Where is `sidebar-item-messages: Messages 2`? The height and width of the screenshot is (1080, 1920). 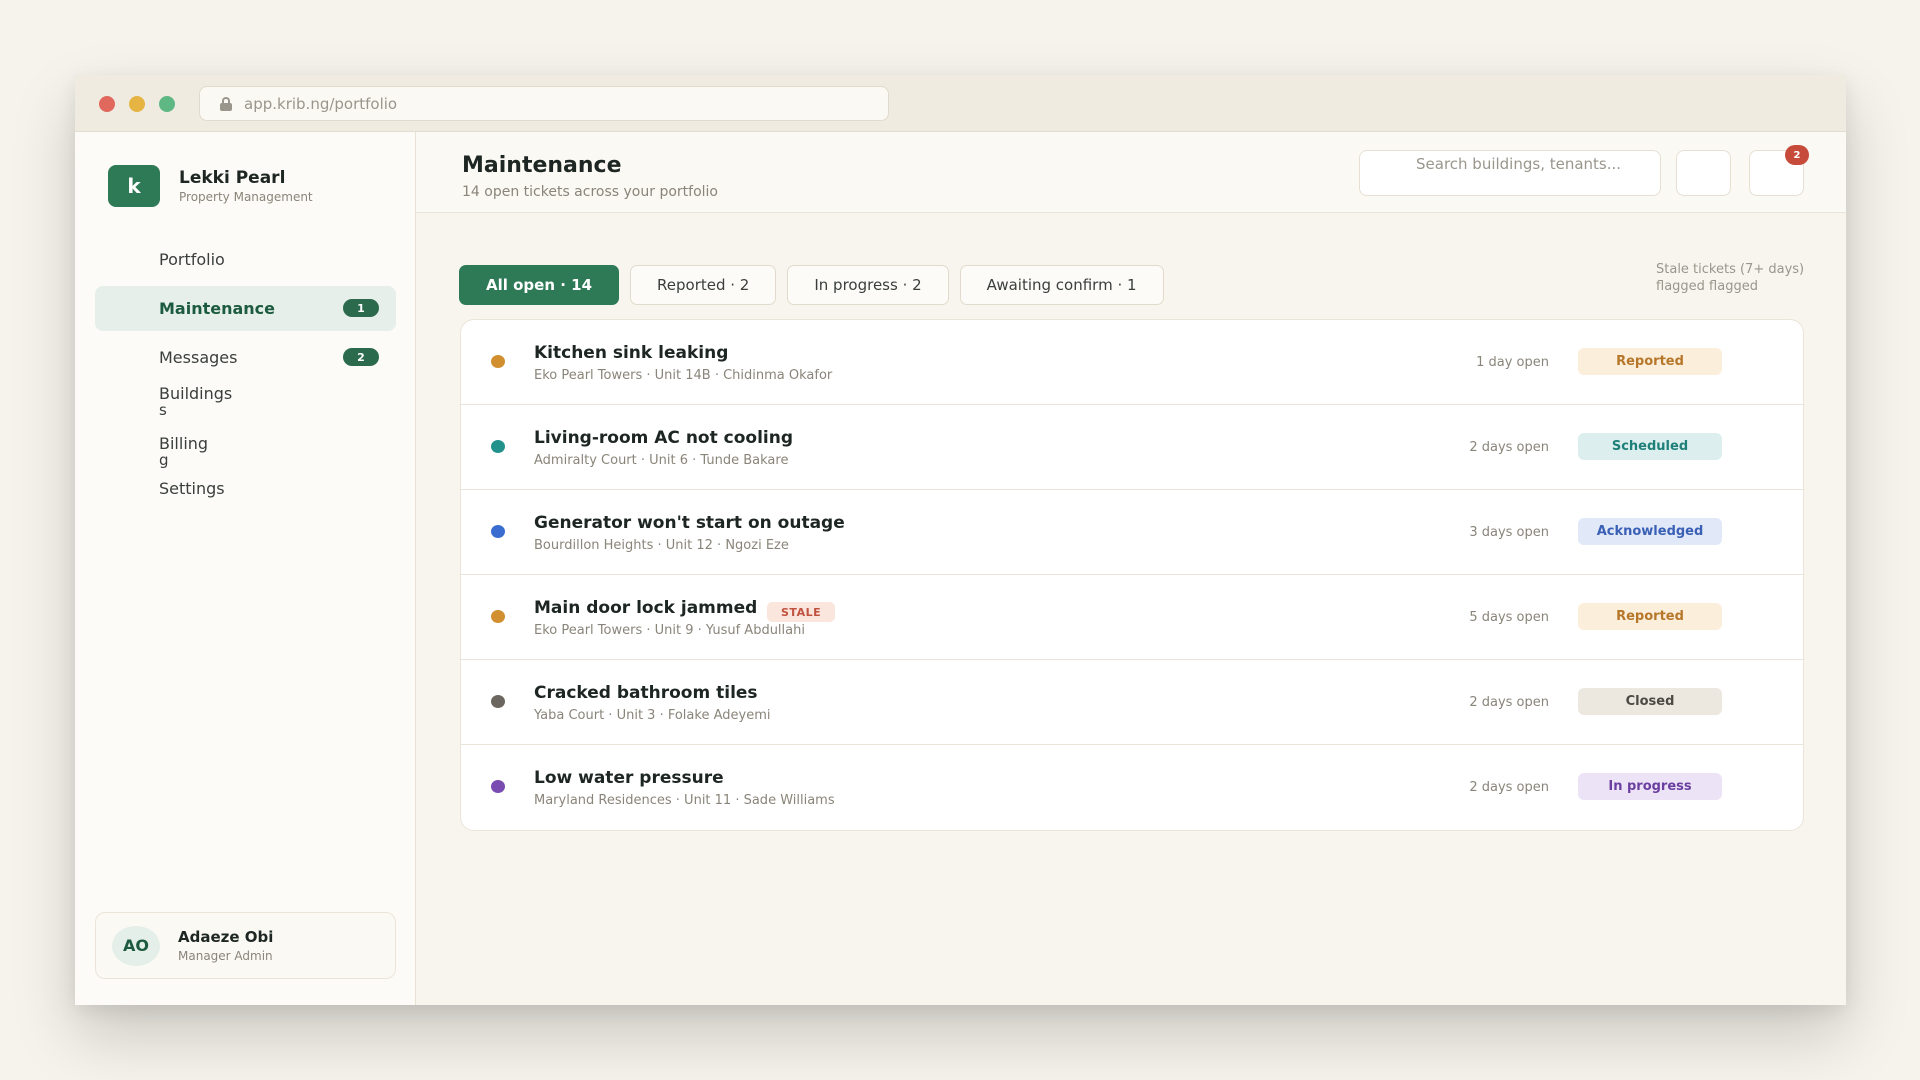
sidebar-item-messages: Messages 2 is located at coordinates (245, 357).